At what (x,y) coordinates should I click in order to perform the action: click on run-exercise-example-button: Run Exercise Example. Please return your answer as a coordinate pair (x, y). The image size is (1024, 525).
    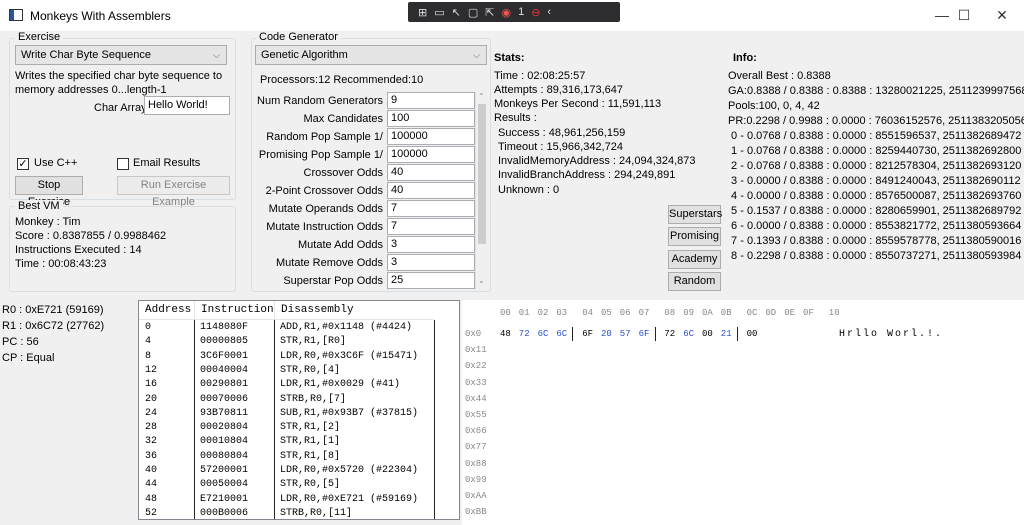
    Looking at the image, I should click on (173, 192).